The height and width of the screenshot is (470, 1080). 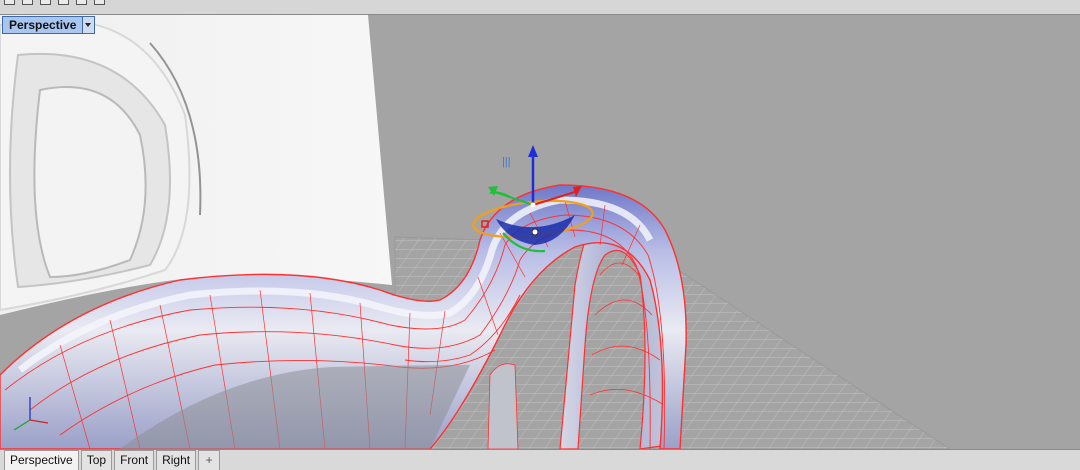 I want to click on triangle-down-icon, so click(x=88, y=25).